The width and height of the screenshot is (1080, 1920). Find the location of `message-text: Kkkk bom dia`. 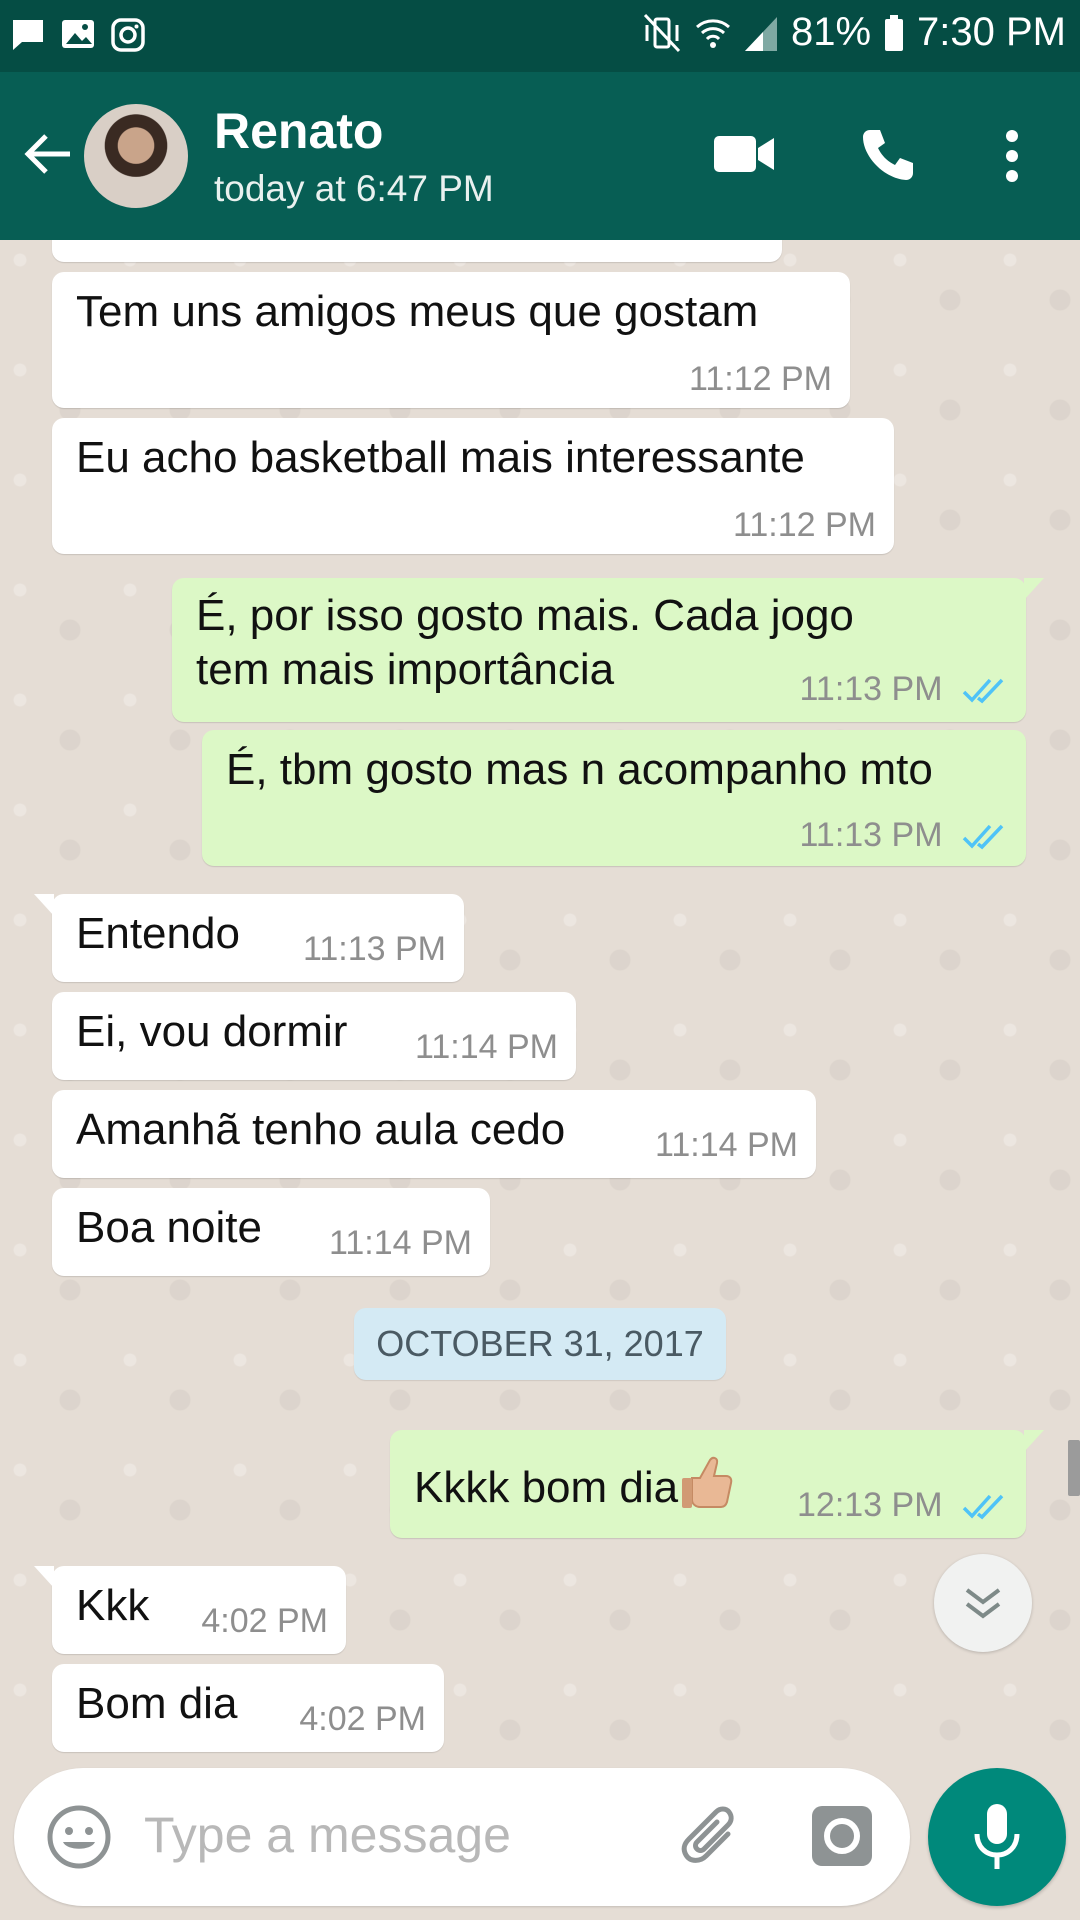

message-text: Kkkk bom dia is located at coordinates (546, 1487).